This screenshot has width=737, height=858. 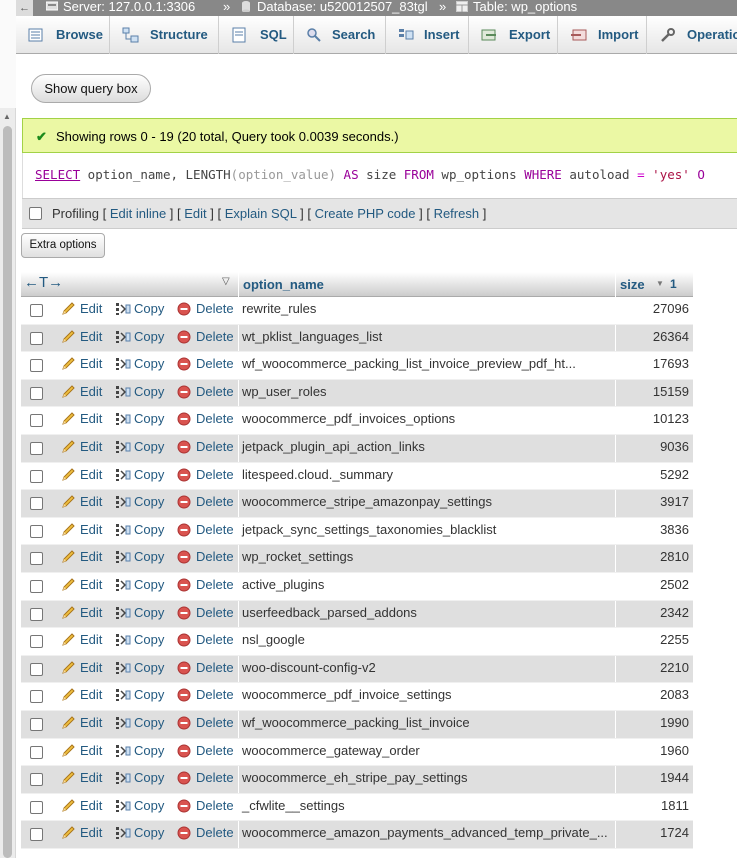 I want to click on tab-operations: Operatio, so click(x=692, y=35).